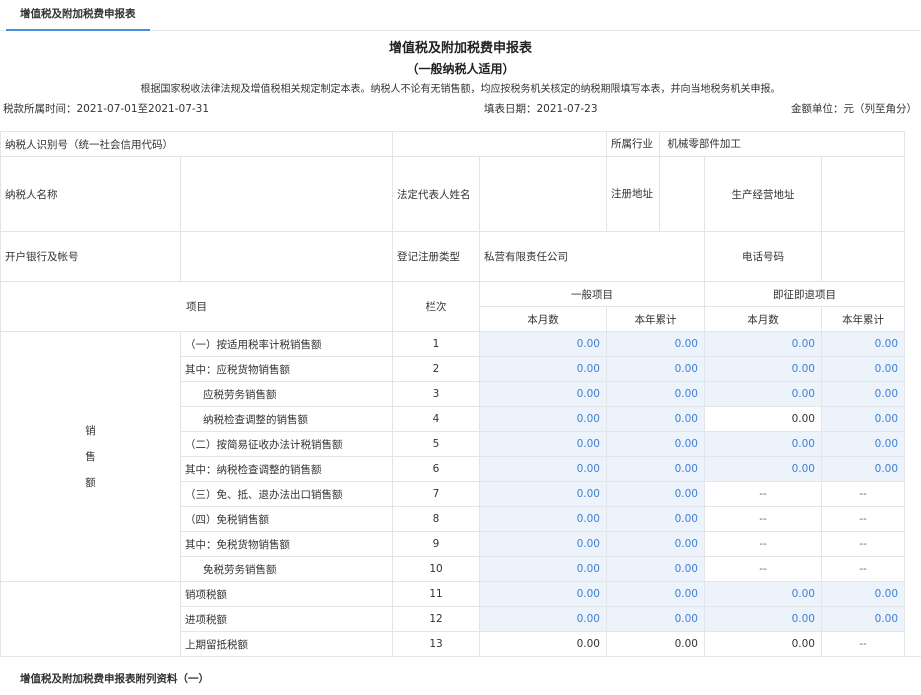 The width and height of the screenshot is (921, 695). What do you see at coordinates (543, 319) in the screenshot?
I see `col-header-general-month: 本月数` at bounding box center [543, 319].